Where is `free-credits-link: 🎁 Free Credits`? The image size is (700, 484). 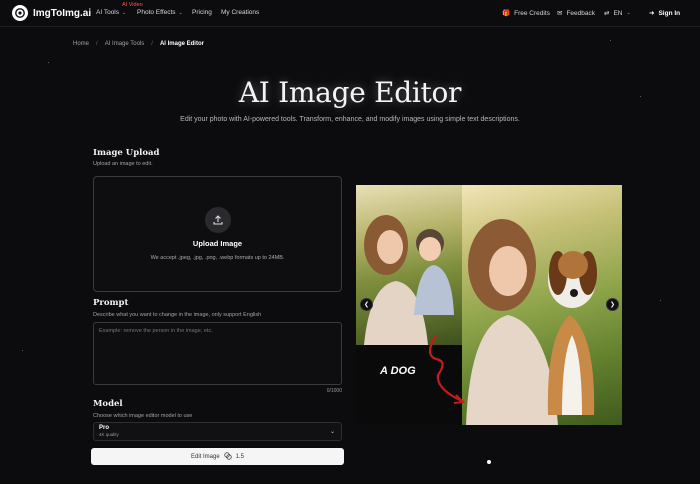 free-credits-link: 🎁 Free Credits is located at coordinates (526, 13).